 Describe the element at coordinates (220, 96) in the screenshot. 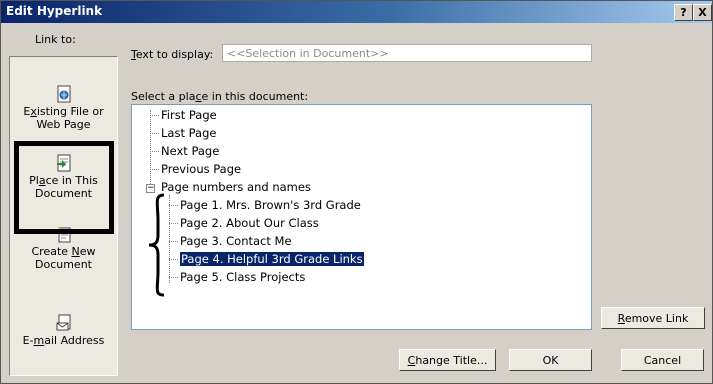

I see `select-place-label: Select a place in this document:` at that location.